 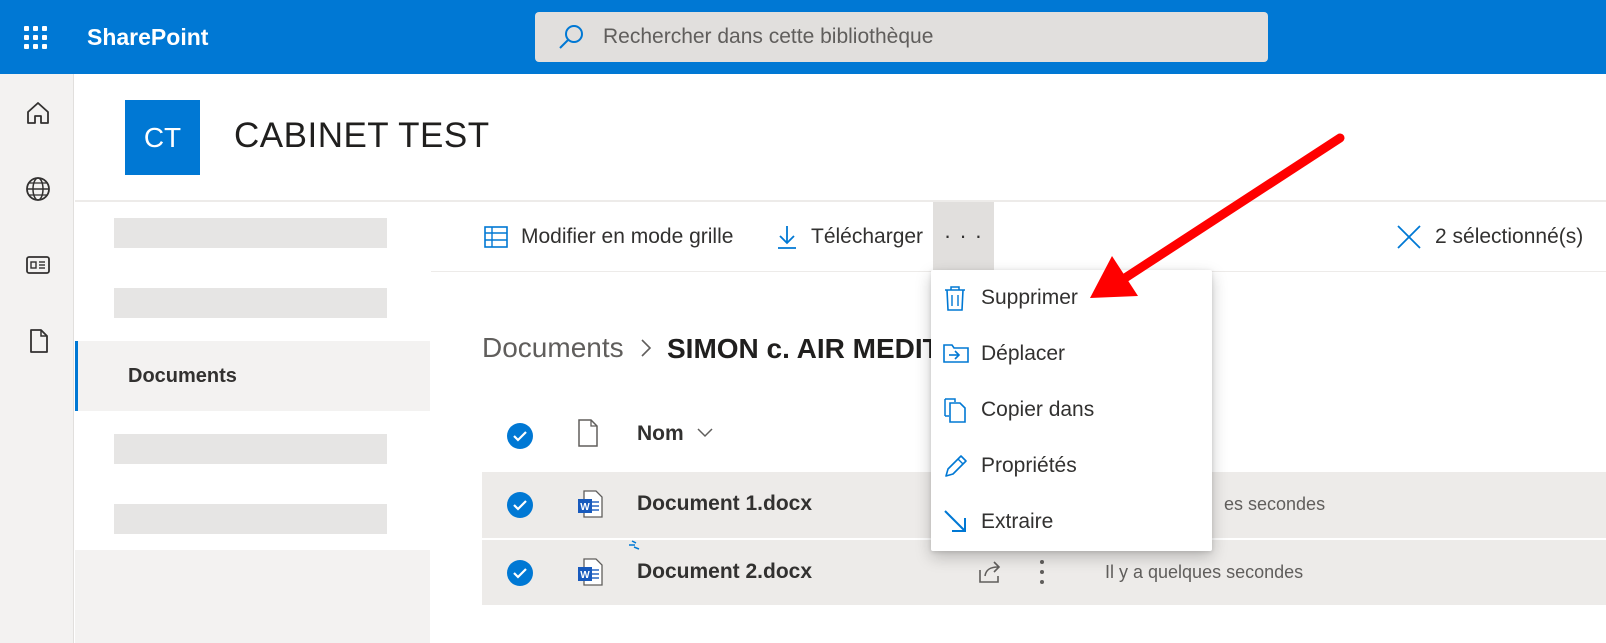 What do you see at coordinates (162, 137) in the screenshot?
I see `site-logo: CT` at bounding box center [162, 137].